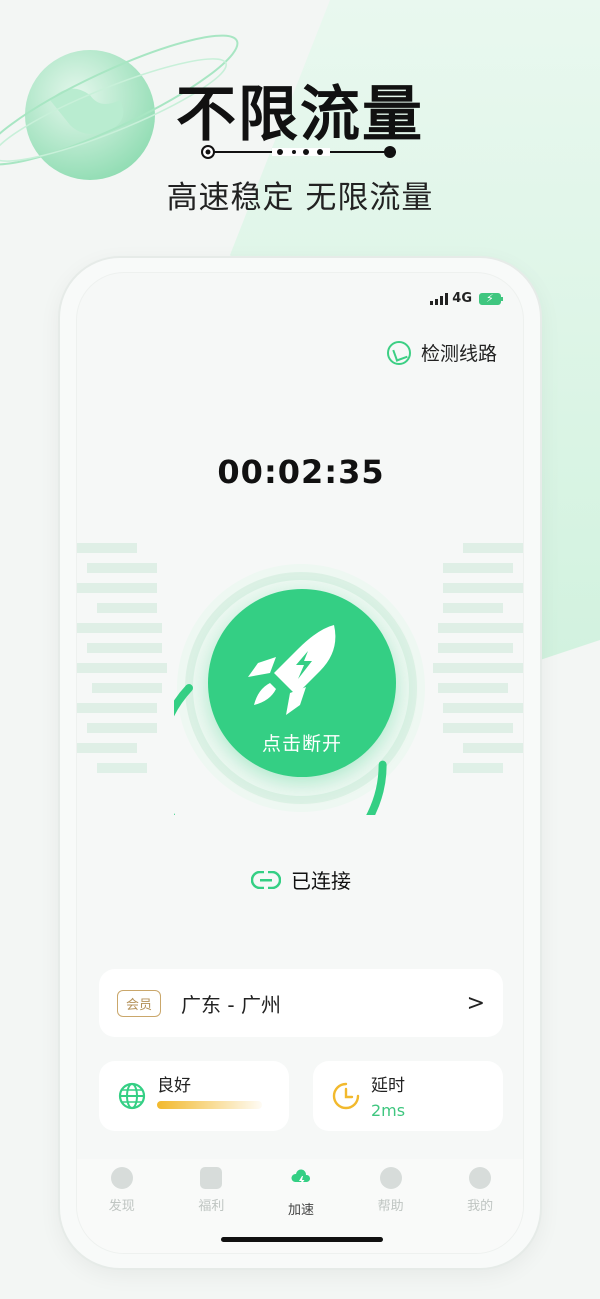 The height and width of the screenshot is (1299, 600). I want to click on tab-profile: 我的, so click(479, 1206).